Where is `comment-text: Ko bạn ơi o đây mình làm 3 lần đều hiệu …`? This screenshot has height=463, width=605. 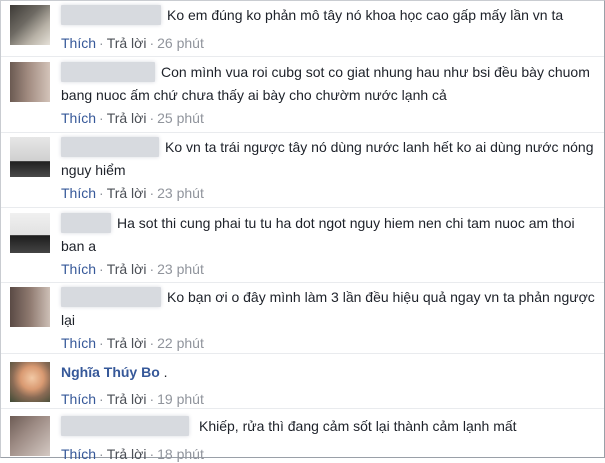
comment-text: Ko bạn ơi o đây mình làm 3 lần đều hiệu … is located at coordinates (330, 308).